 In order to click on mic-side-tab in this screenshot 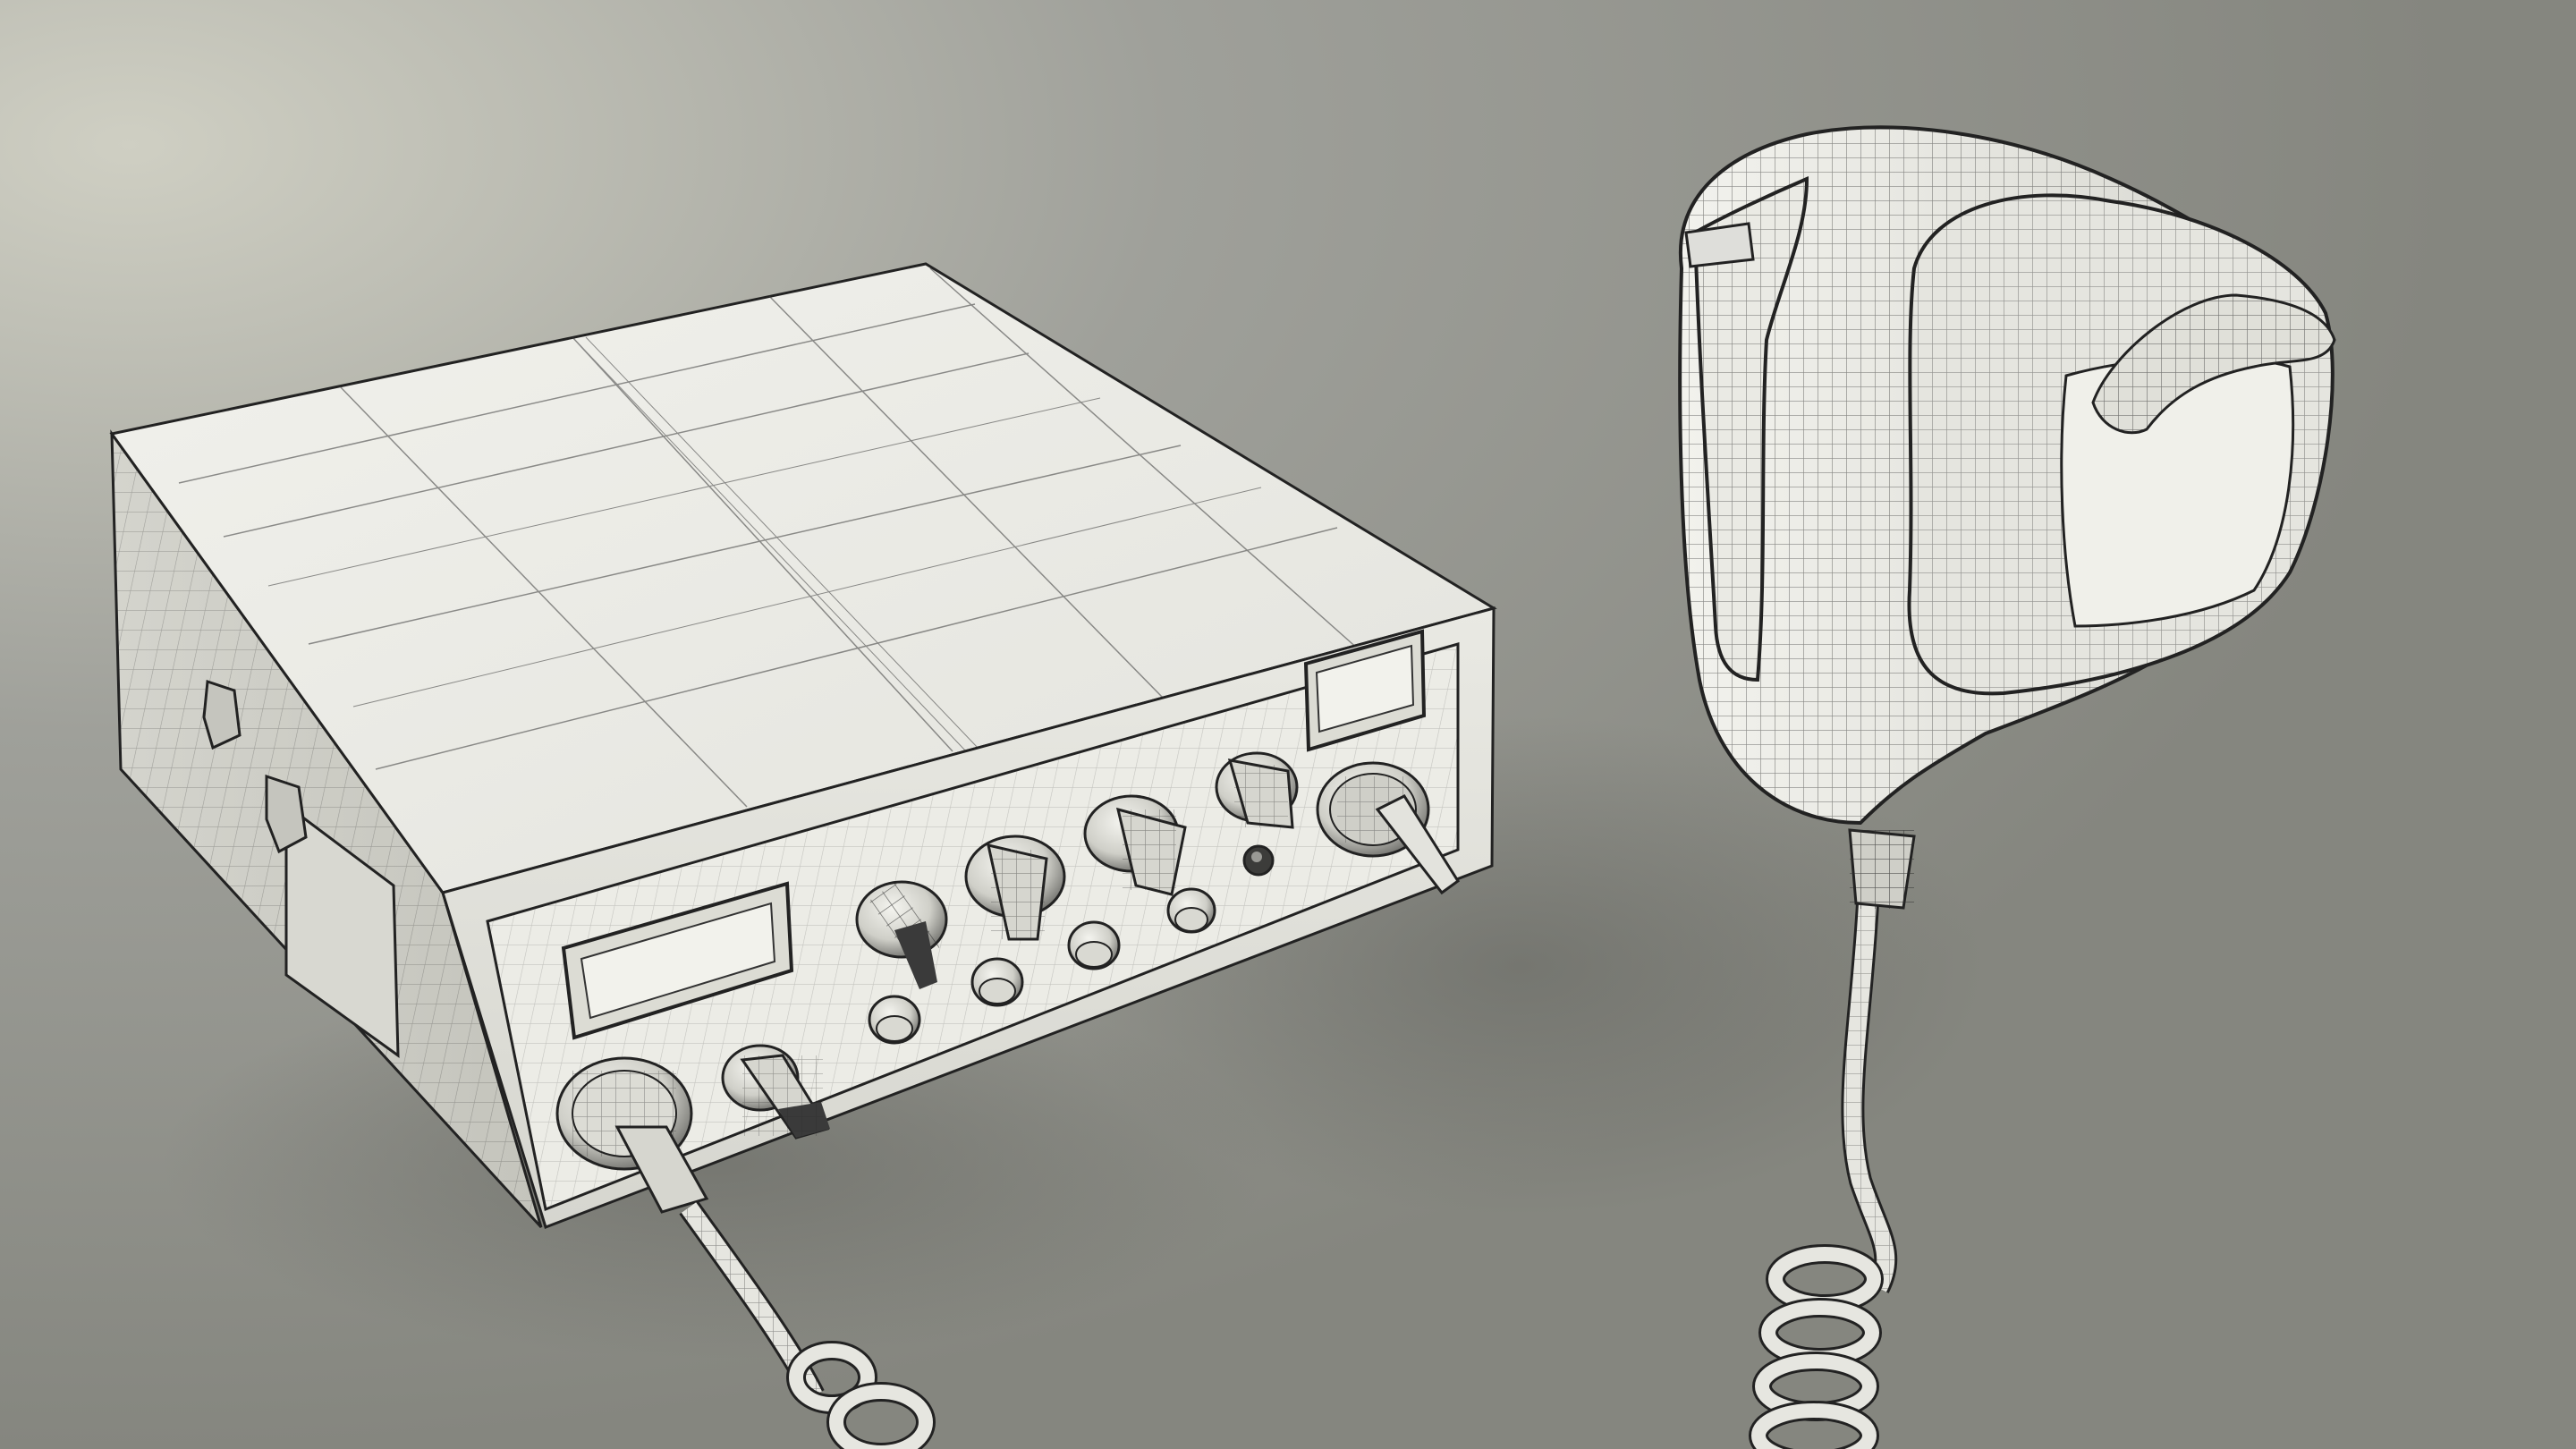, I will do `click(1719, 245)`.